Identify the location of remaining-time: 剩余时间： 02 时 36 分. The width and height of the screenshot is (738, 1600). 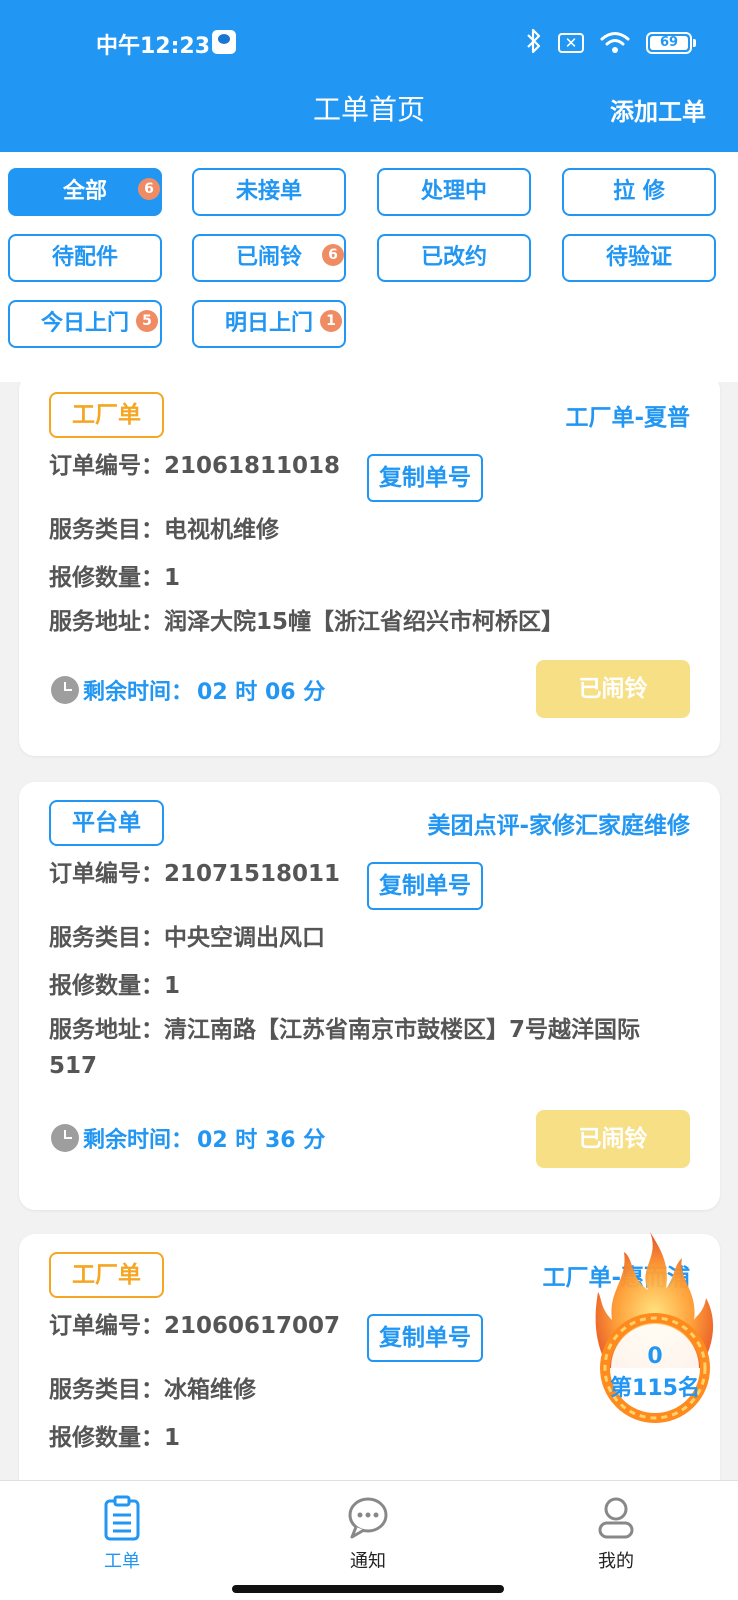
(188, 1138).